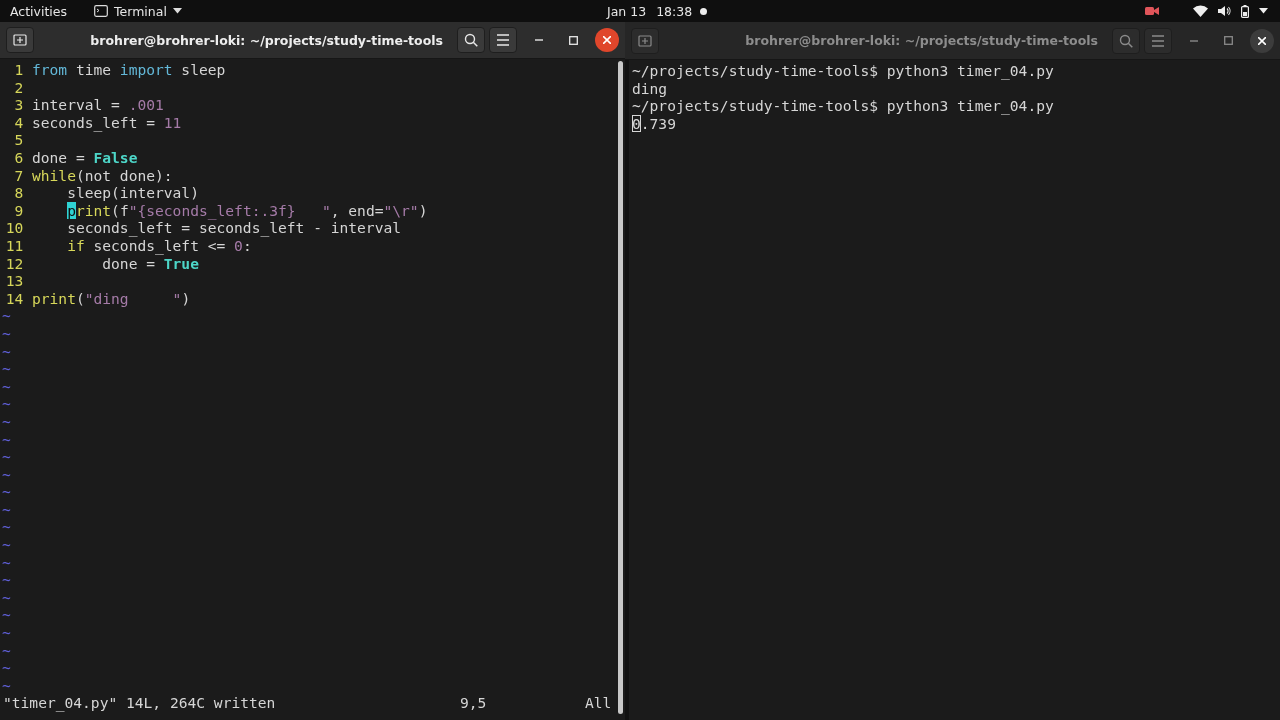 This screenshot has width=1280, height=720. Describe the element at coordinates (177, 11) in the screenshot. I see `caret-icon` at that location.